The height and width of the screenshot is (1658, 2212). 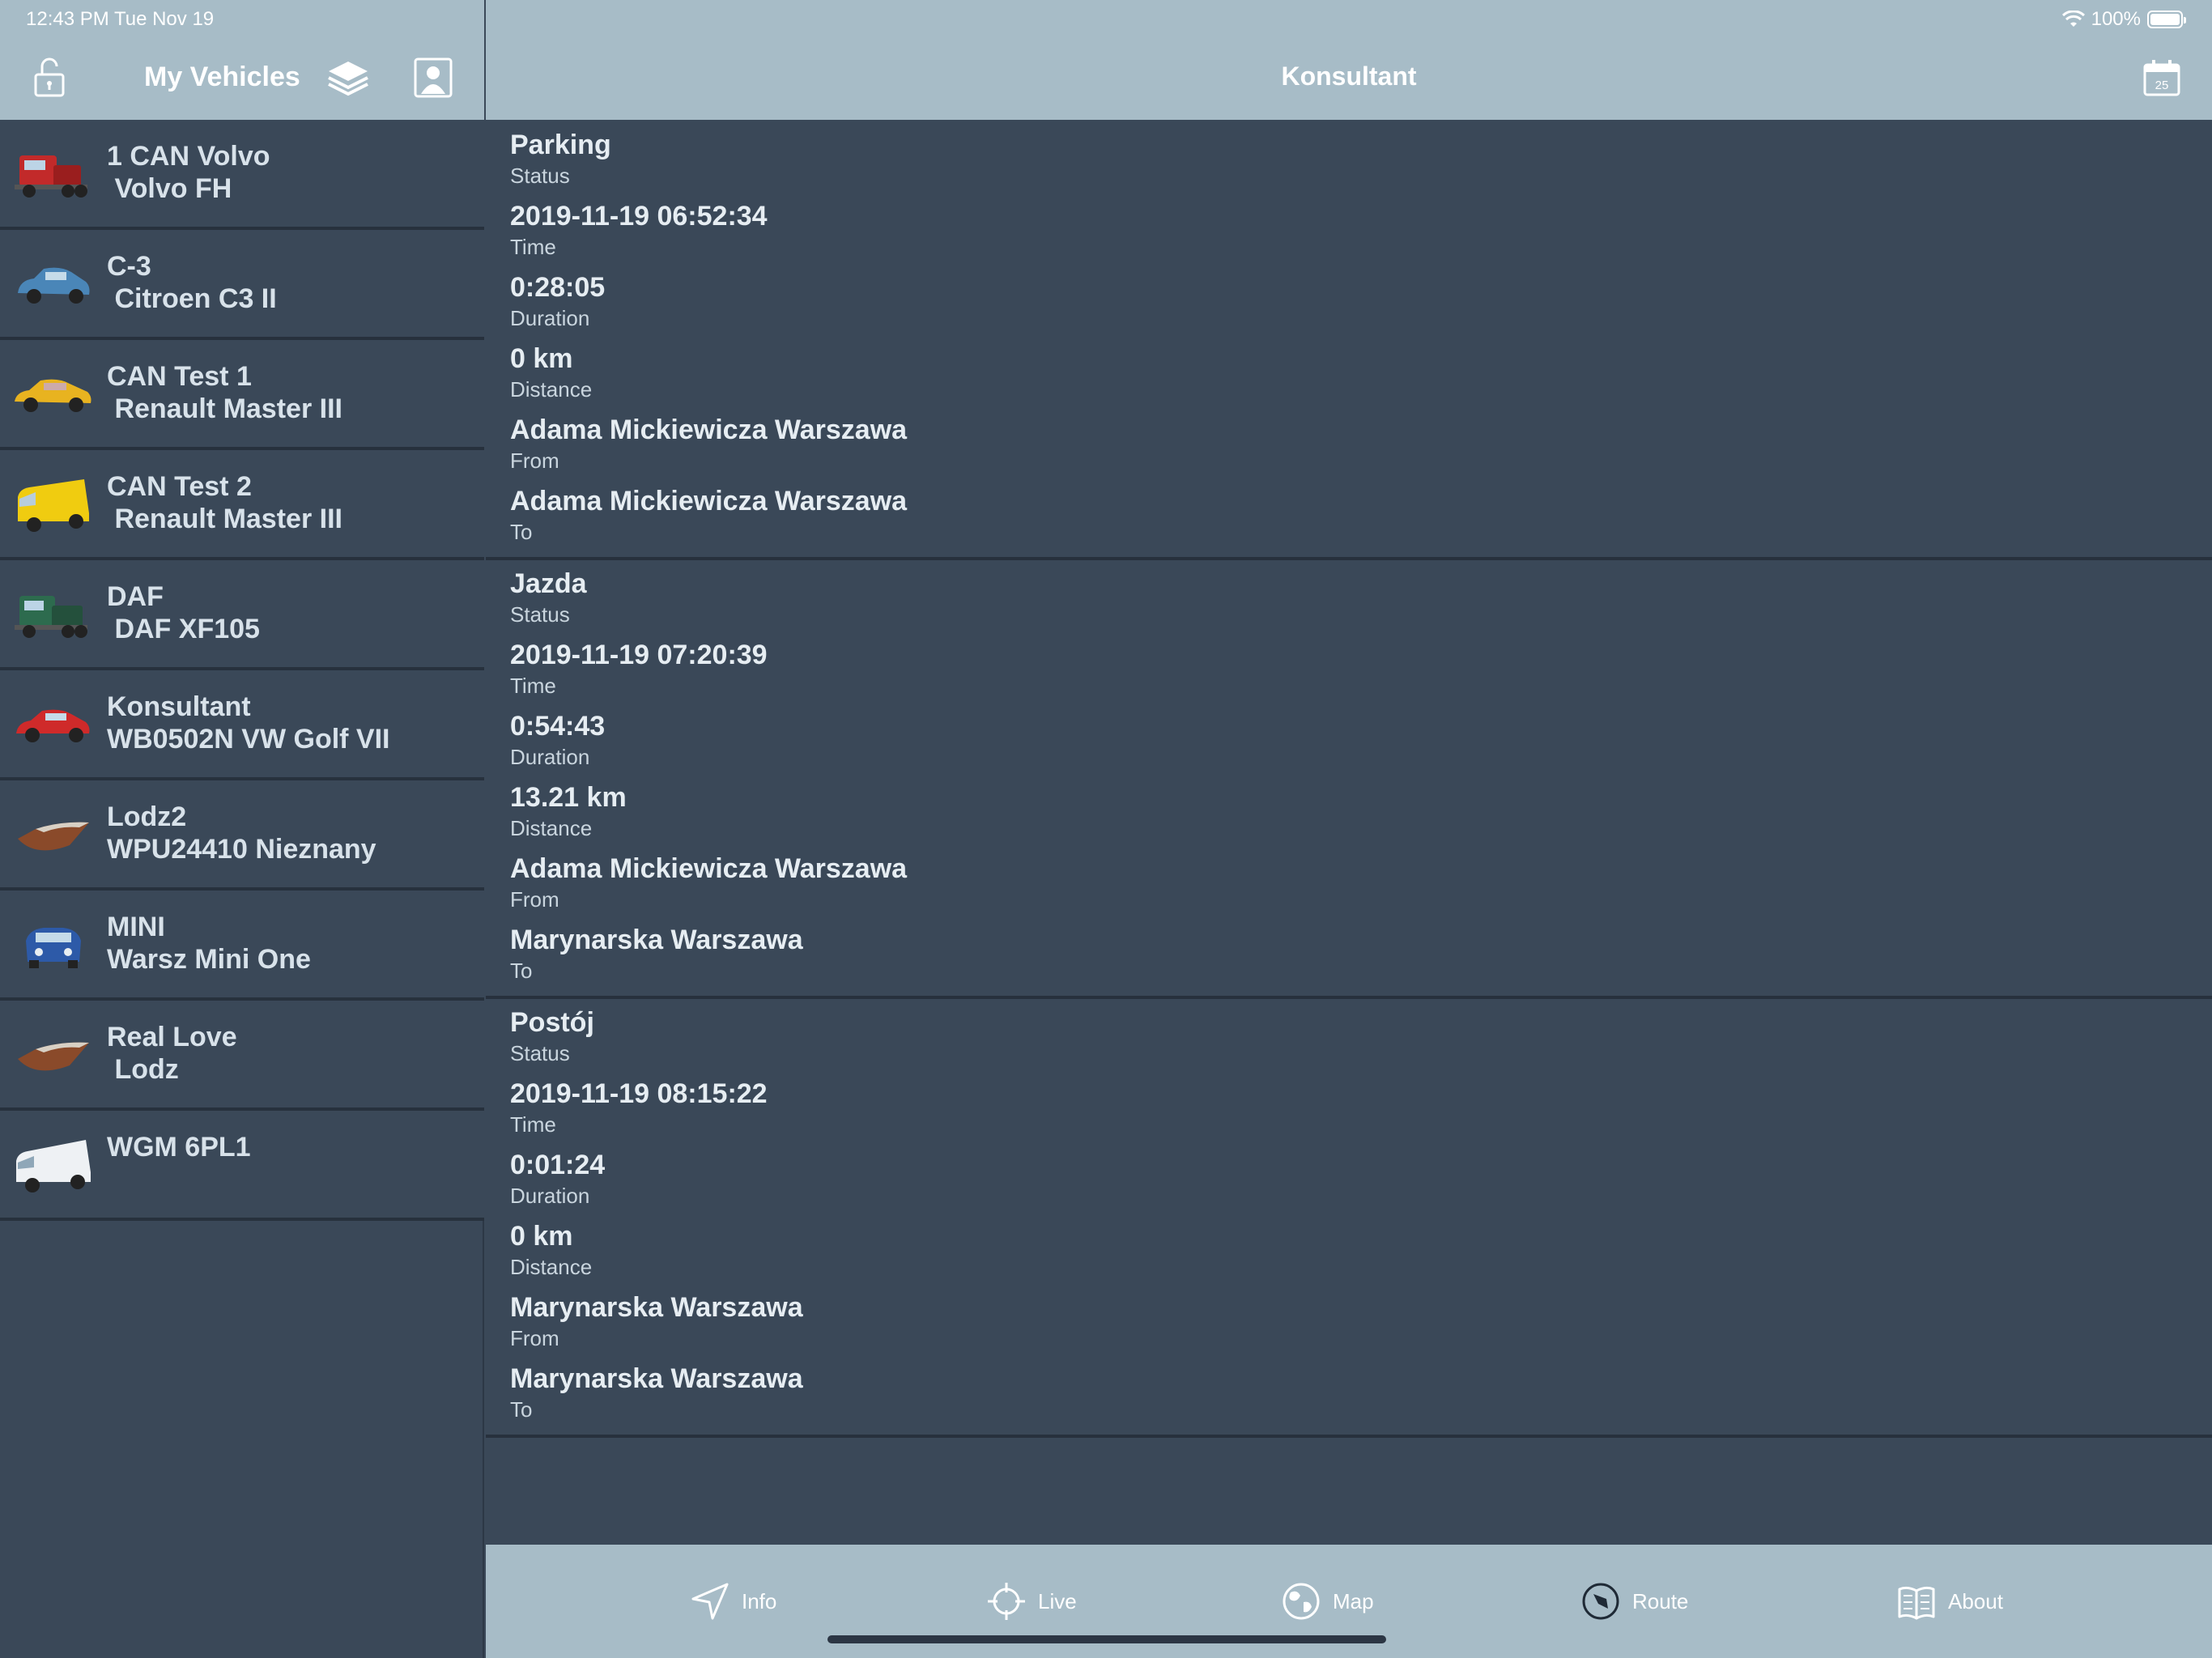 What do you see at coordinates (710, 1601) in the screenshot?
I see `navigation-arrow-icon` at bounding box center [710, 1601].